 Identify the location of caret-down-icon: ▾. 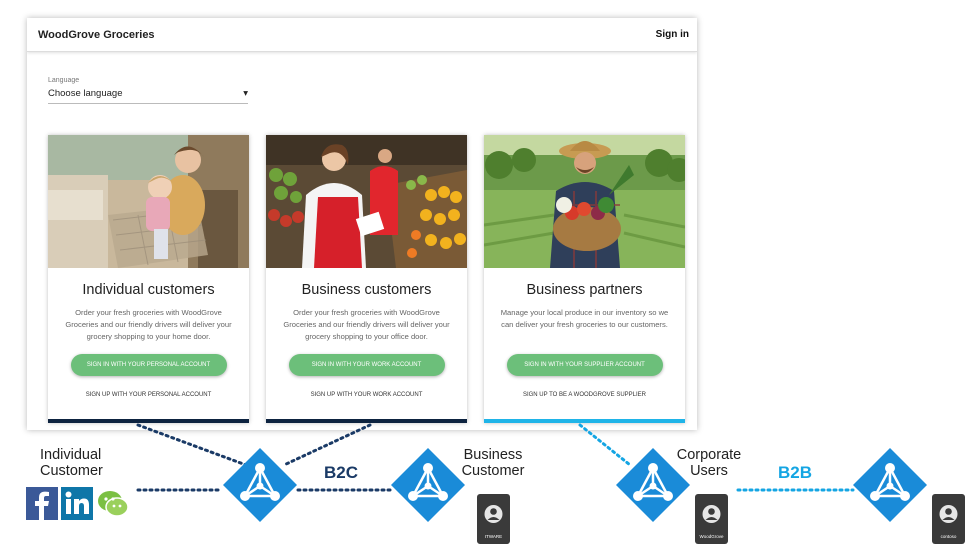
(245, 93).